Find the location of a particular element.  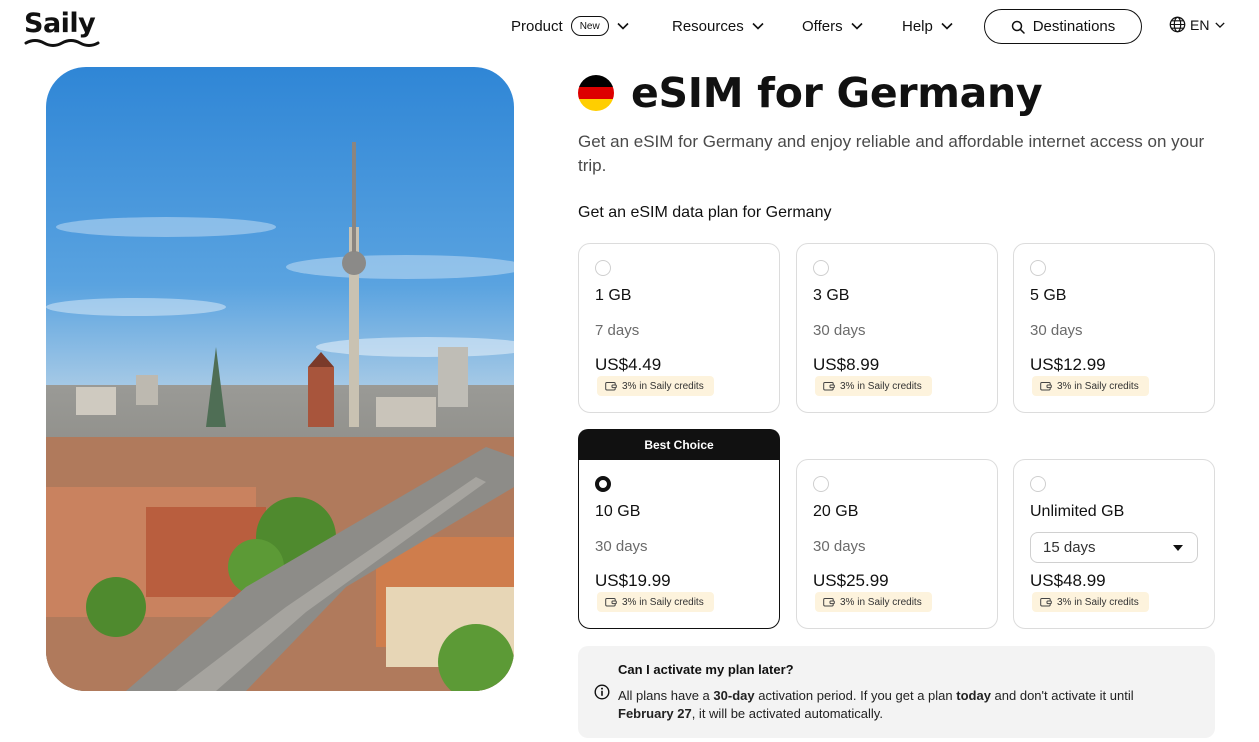

plan-data: 1 GB is located at coordinates (613, 295).